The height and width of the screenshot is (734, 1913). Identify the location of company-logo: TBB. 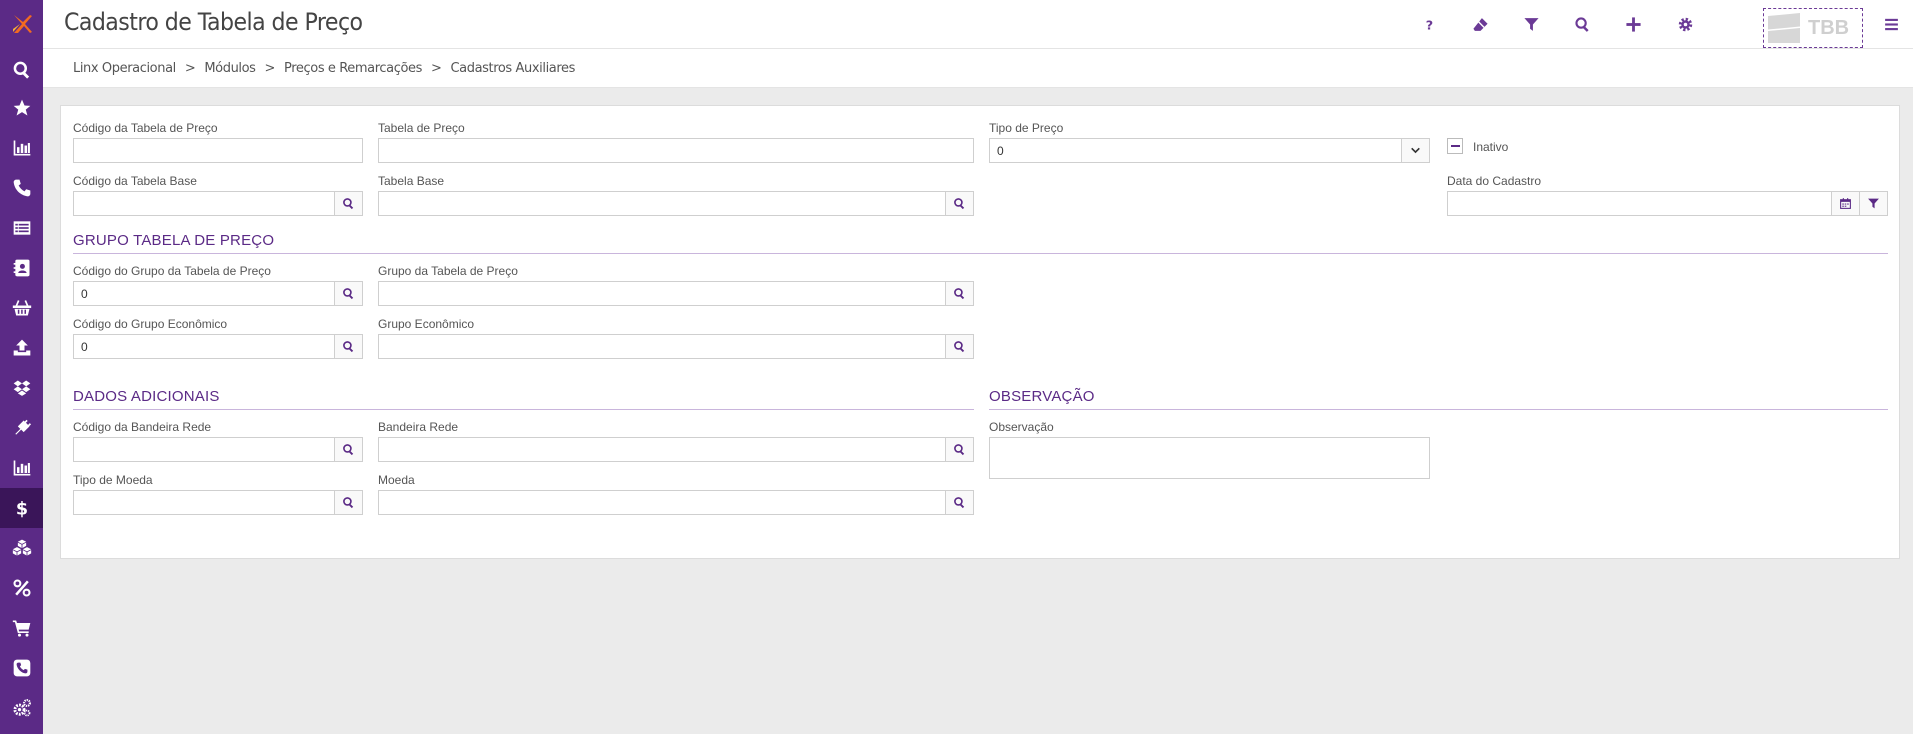
(1813, 28).